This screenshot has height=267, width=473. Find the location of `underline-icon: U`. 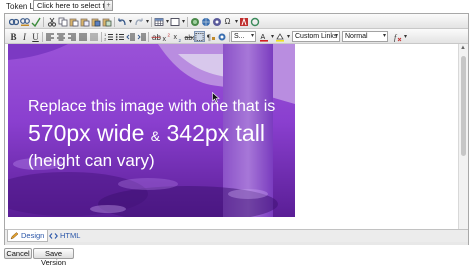

underline-icon: U is located at coordinates (35, 36).